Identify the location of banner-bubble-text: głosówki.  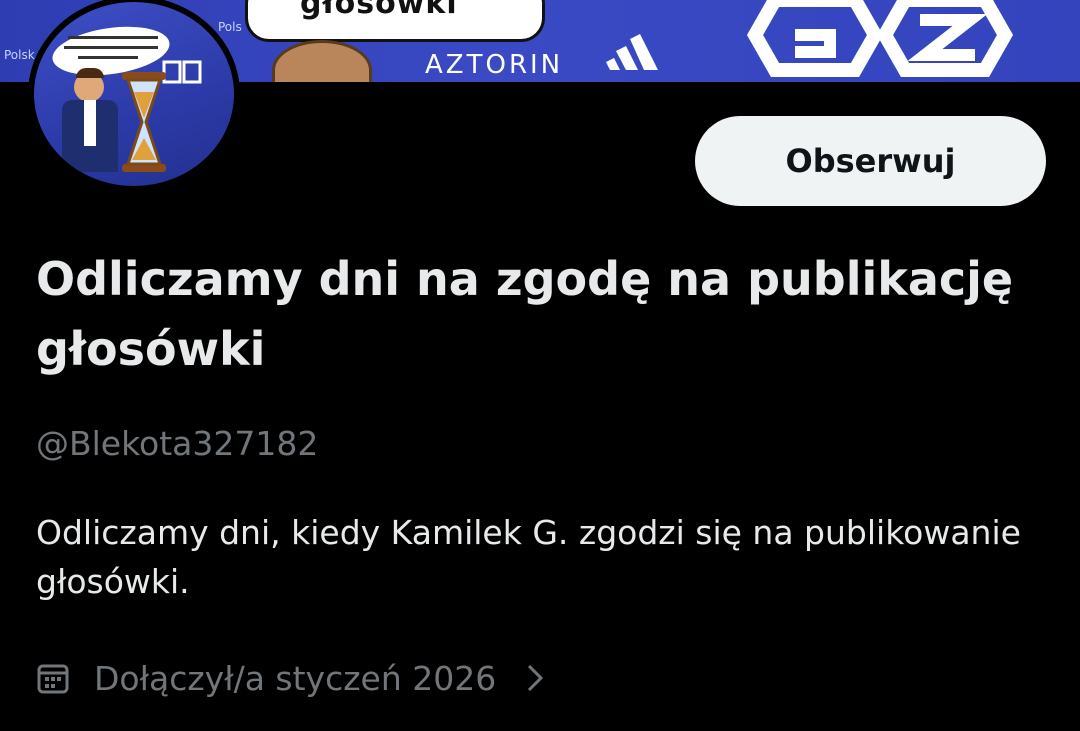
(379, 10).